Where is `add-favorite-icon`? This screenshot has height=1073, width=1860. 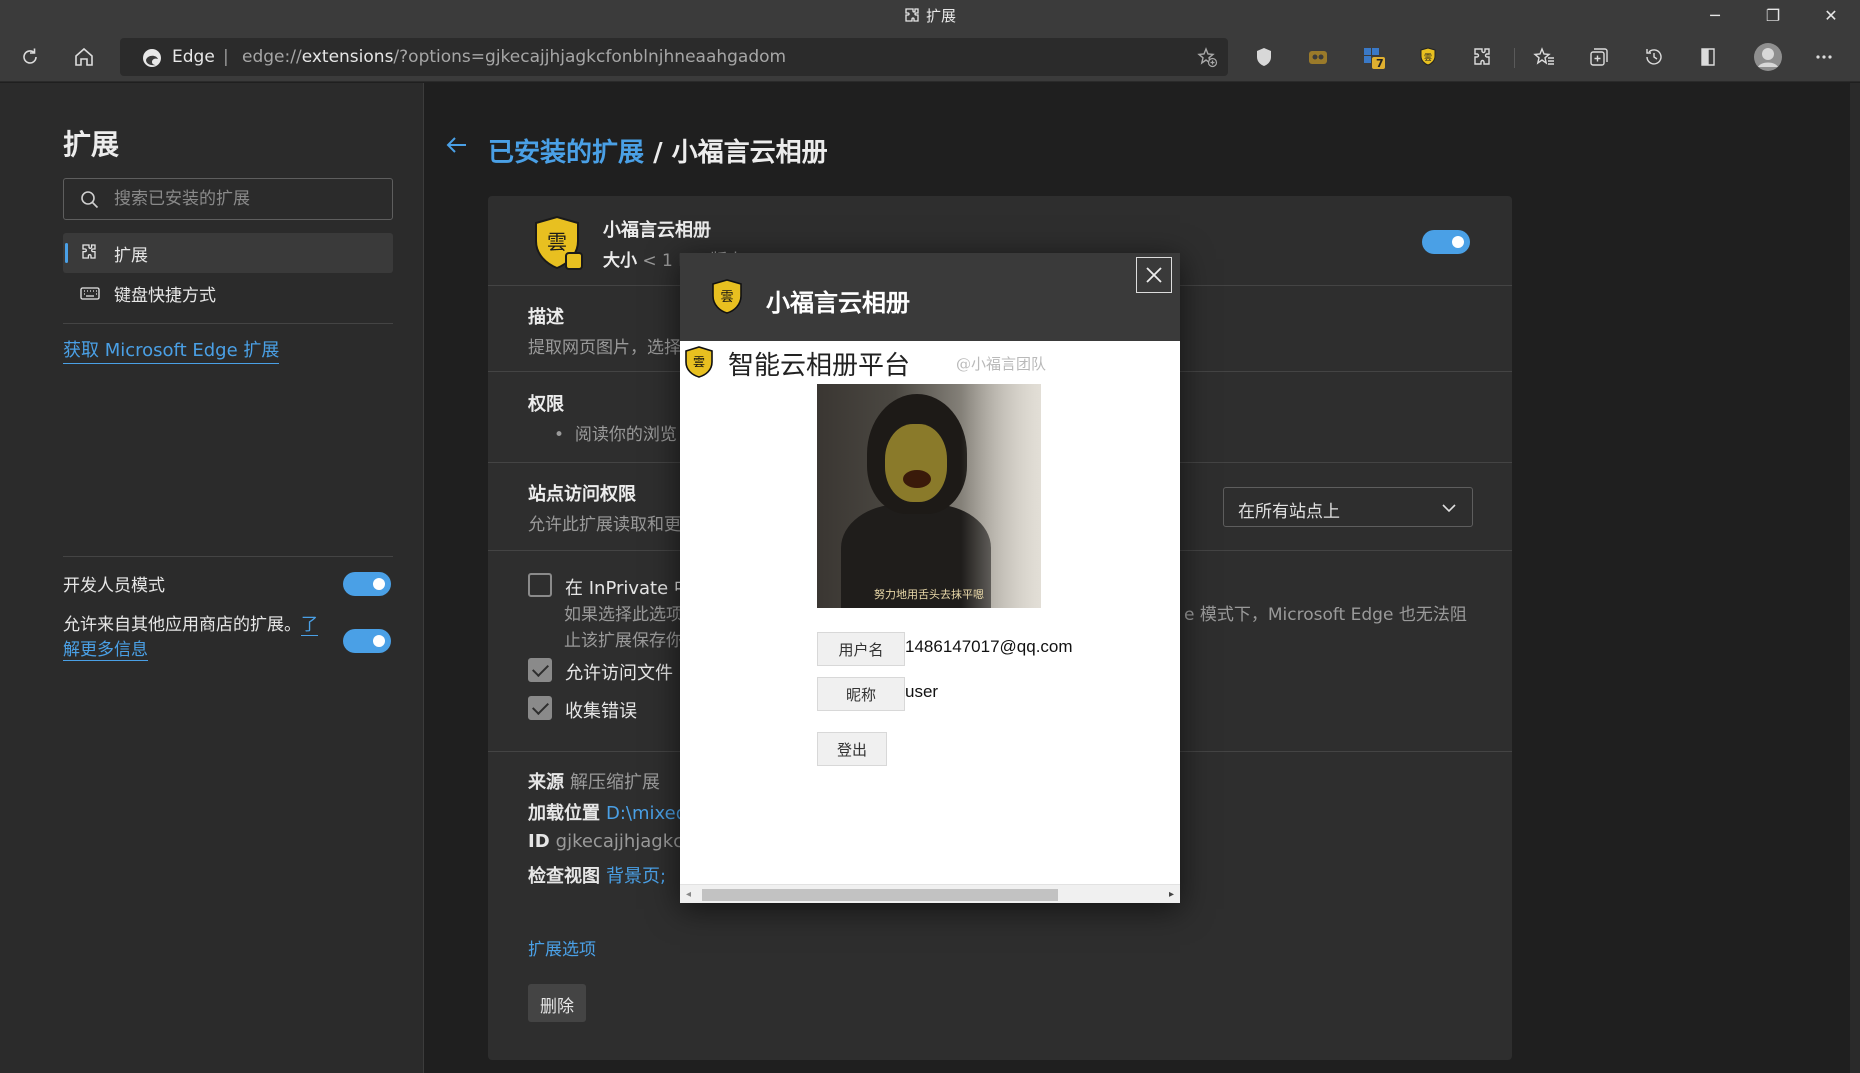
add-favorite-icon is located at coordinates (1207, 57).